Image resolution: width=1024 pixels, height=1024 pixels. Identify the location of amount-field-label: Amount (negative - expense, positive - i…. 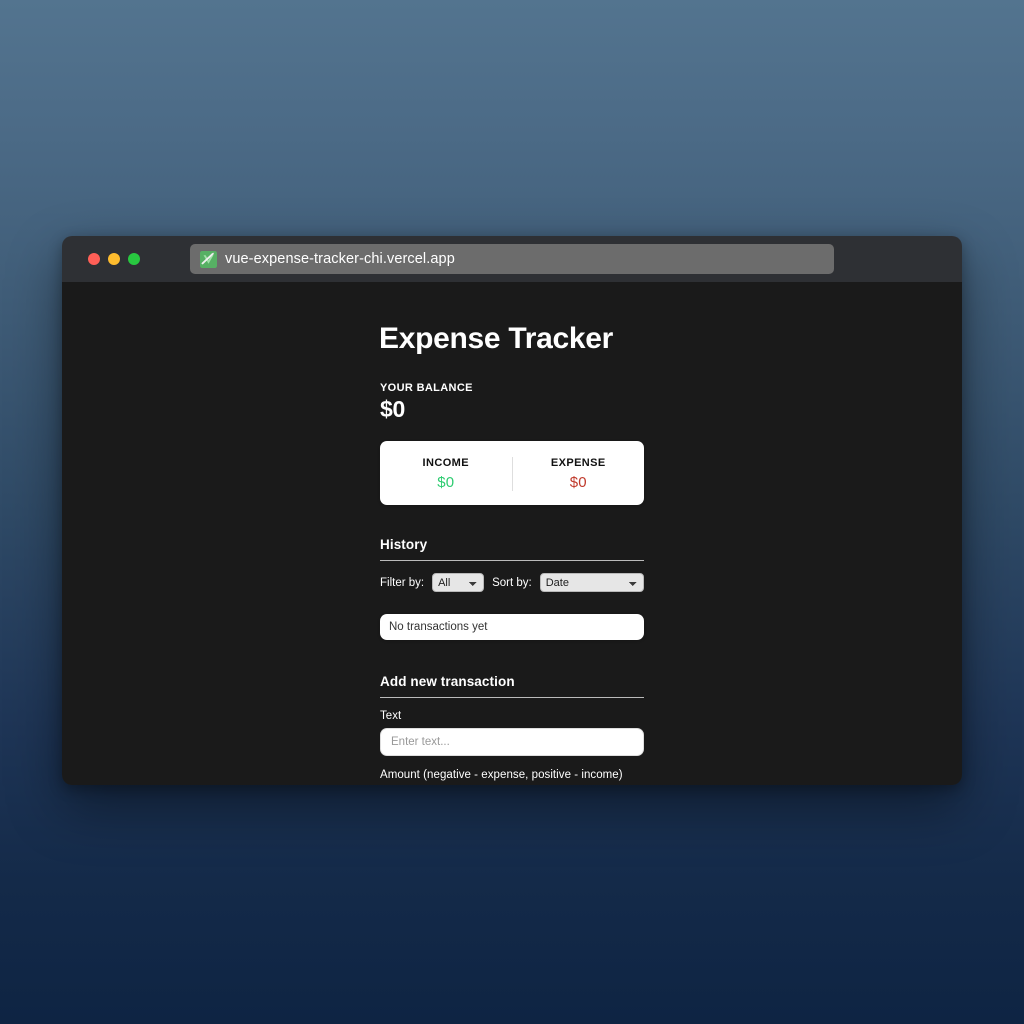
(501, 775).